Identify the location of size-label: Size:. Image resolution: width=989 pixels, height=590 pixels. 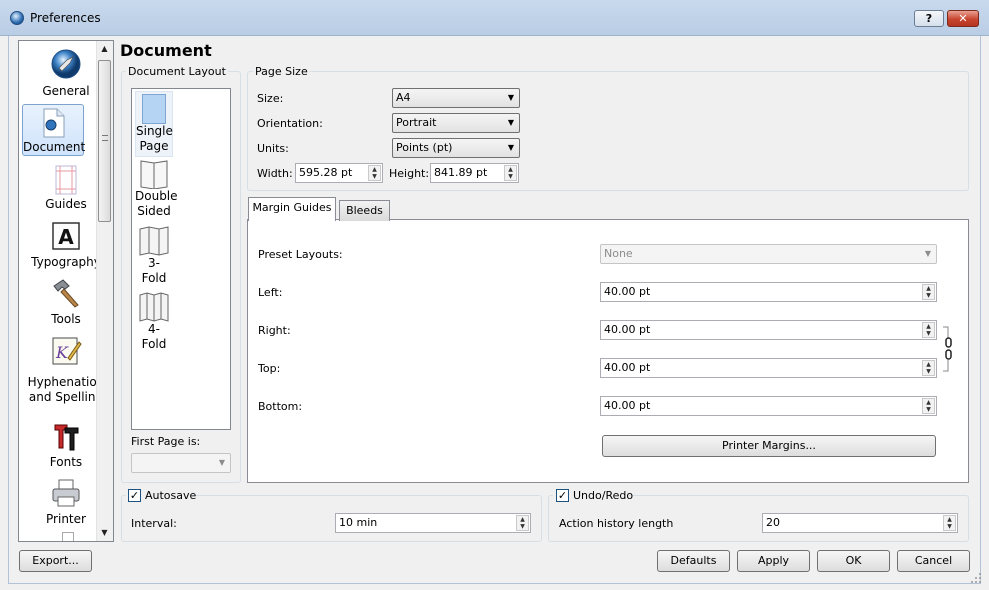
(270, 98).